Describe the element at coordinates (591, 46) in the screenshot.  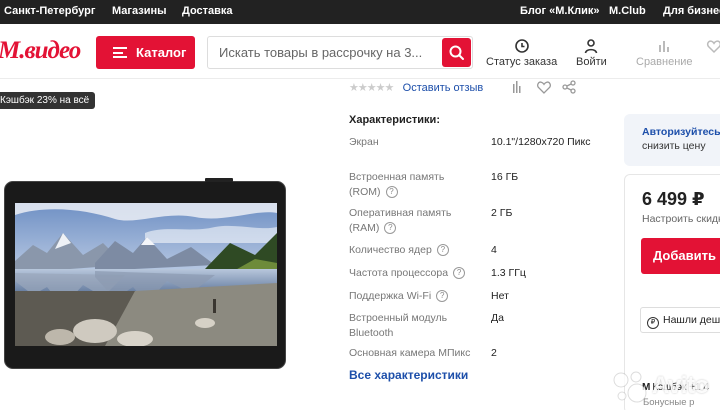
I see `user-icon` at that location.